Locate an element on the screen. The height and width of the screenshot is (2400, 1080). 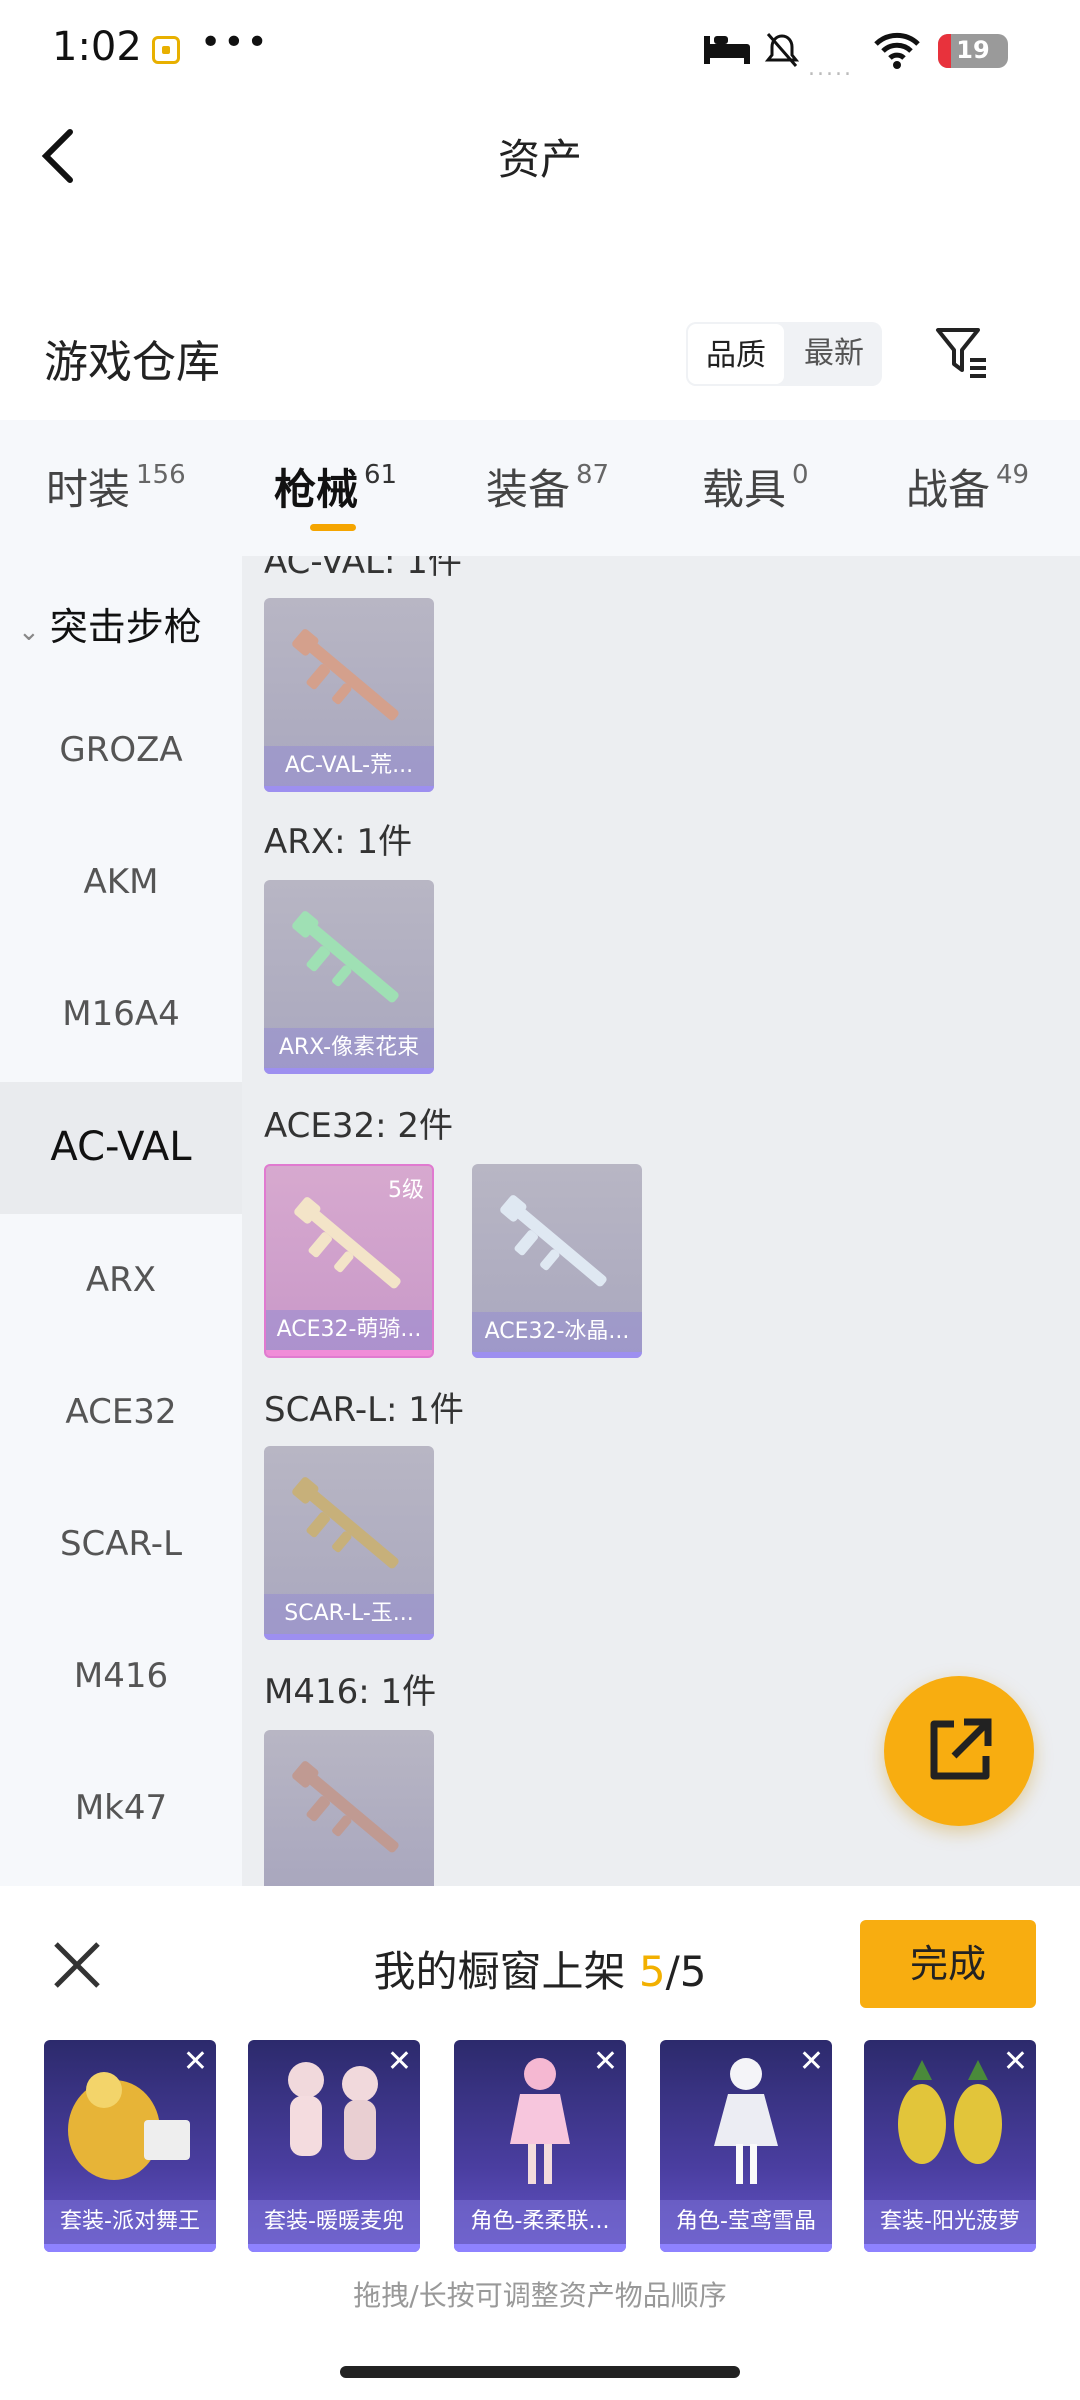
tab-fashion: 时装 156 is located at coordinates (116, 486).